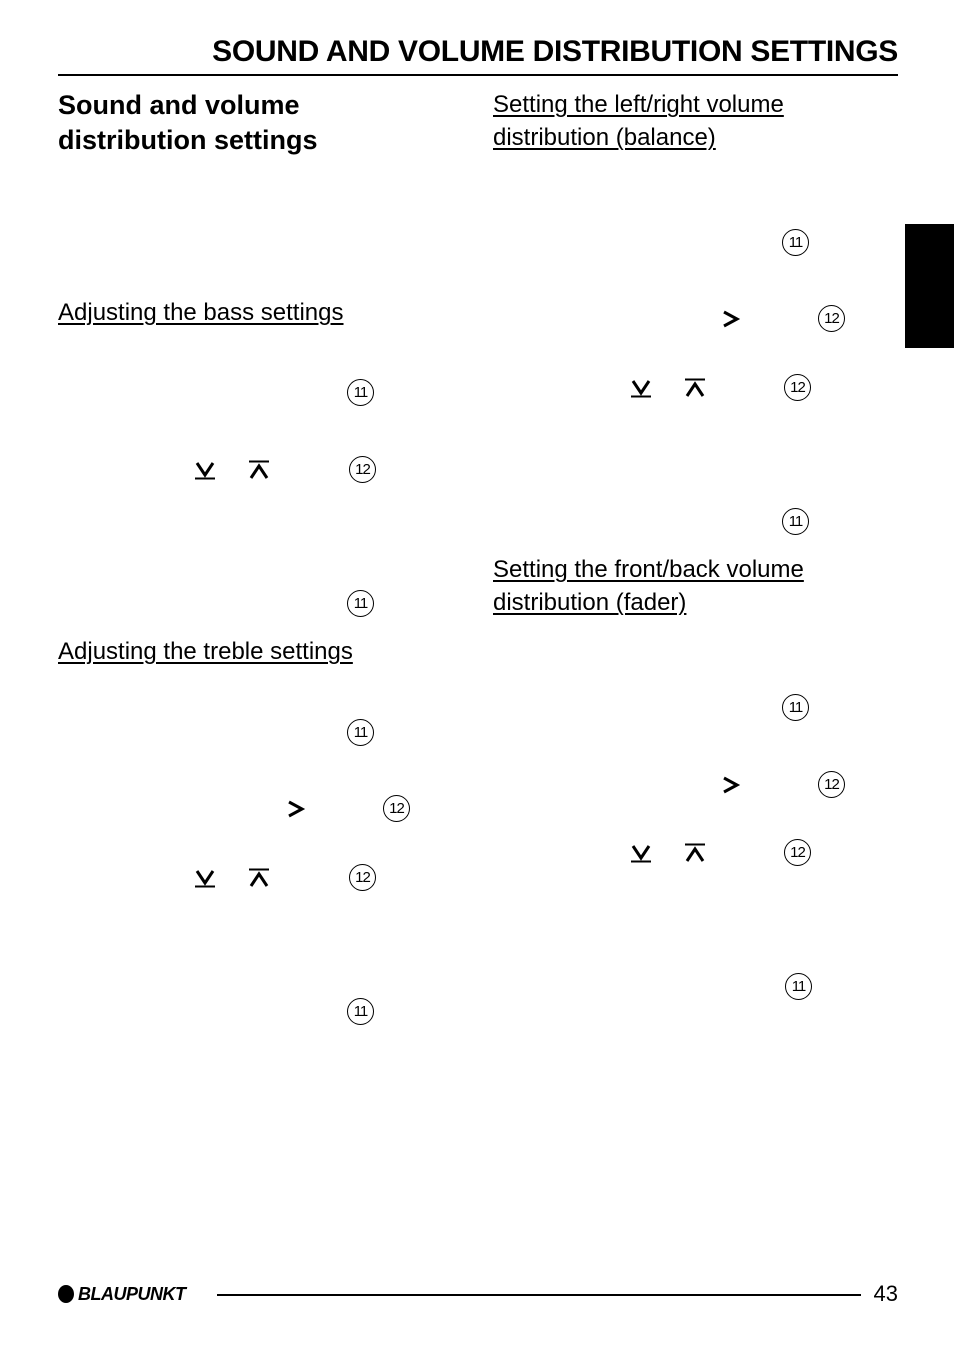  What do you see at coordinates (604, 137) in the screenshot?
I see `balance-heading-line2: distribution (balance)` at bounding box center [604, 137].